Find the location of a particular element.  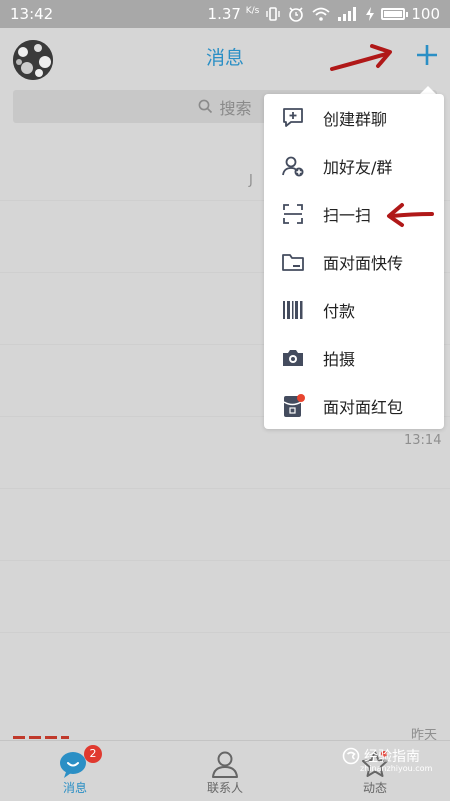

camera-icon is located at coordinates (293, 358).